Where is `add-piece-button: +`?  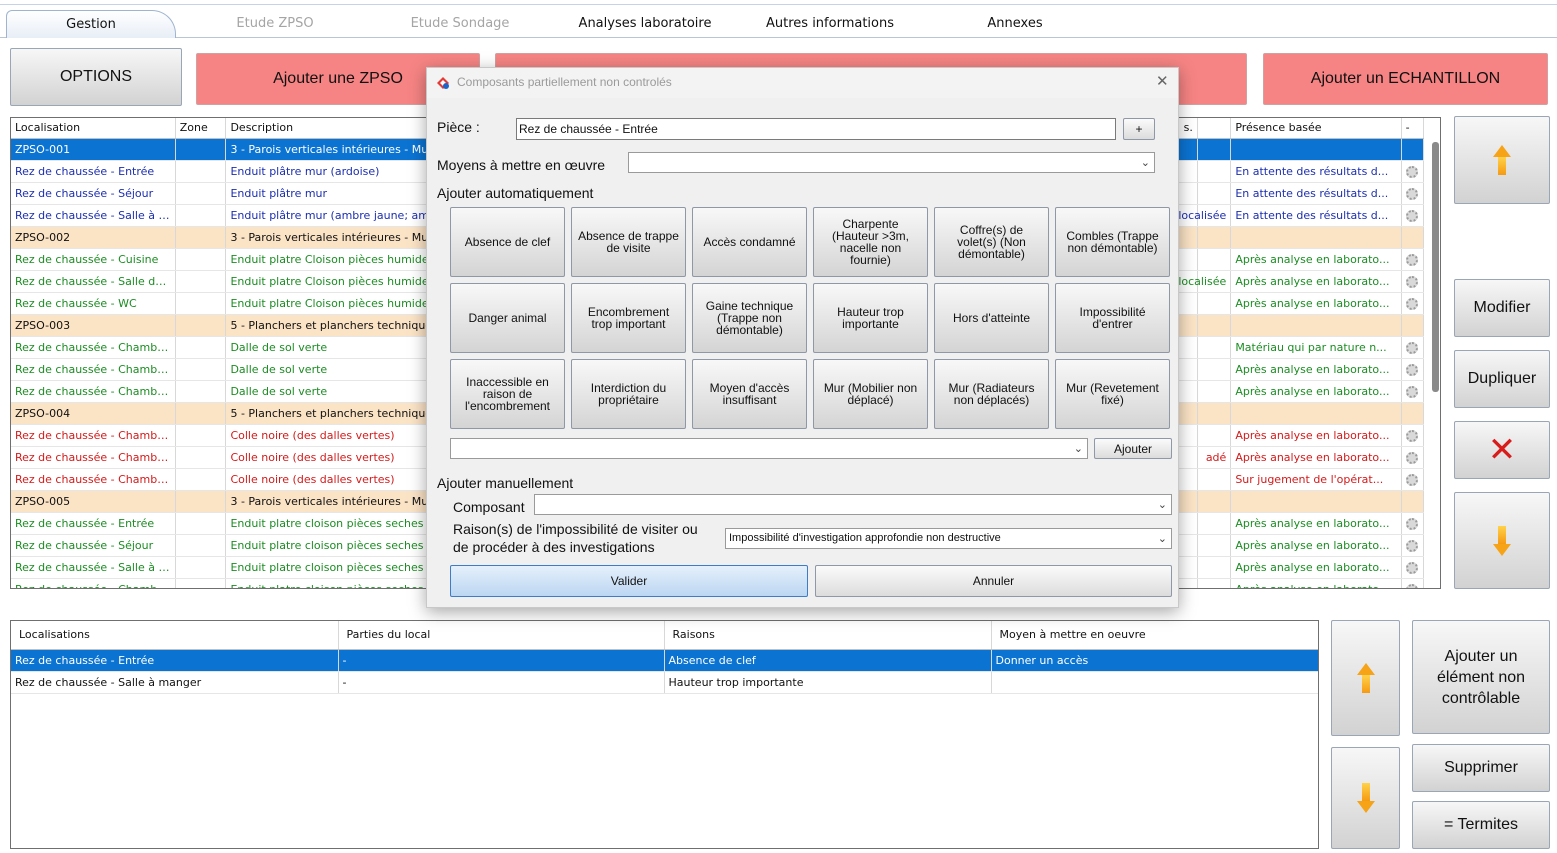 add-piece-button: + is located at coordinates (1139, 129).